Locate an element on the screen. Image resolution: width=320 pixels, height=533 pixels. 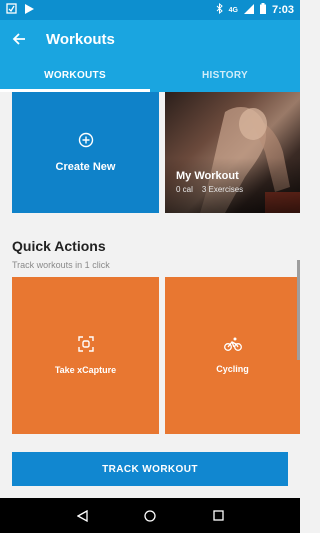
tab-bar: WORKOUTS HISTORY is located at coordinates (150, 75).